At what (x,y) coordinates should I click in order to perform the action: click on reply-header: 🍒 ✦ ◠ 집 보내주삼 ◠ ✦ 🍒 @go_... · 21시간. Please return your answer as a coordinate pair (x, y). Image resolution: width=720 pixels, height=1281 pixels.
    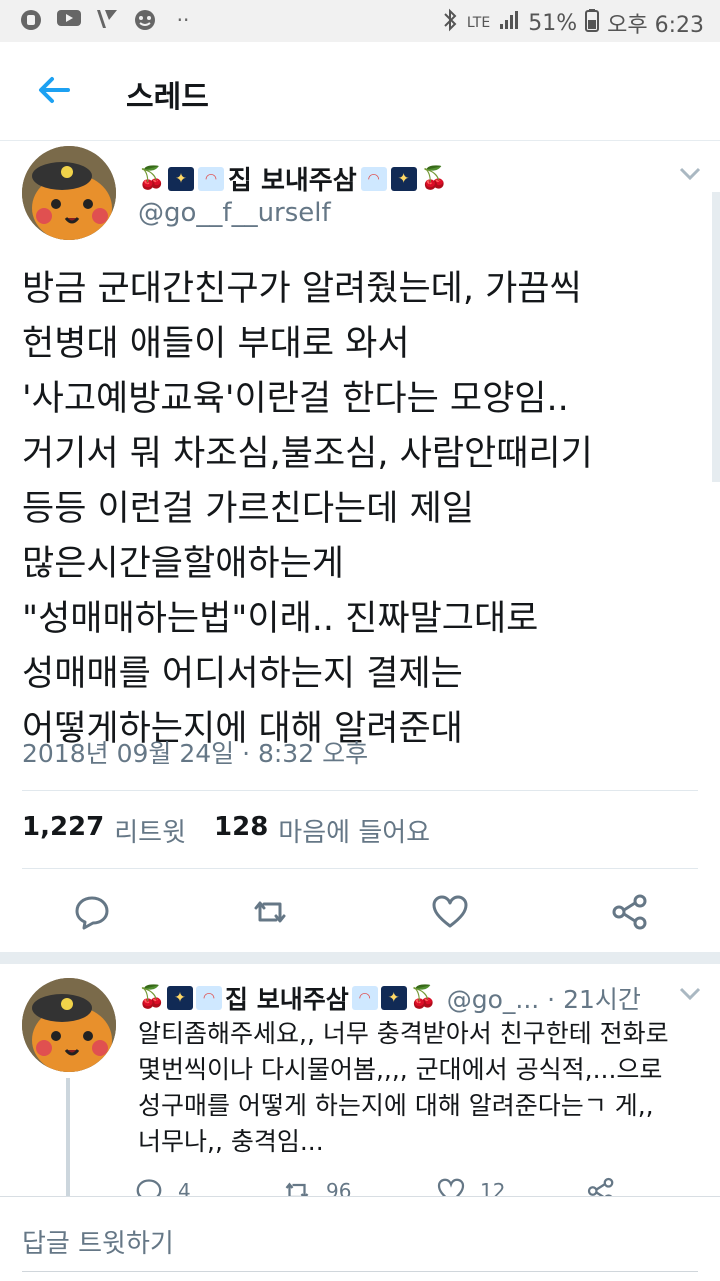
    Looking at the image, I should click on (389, 998).